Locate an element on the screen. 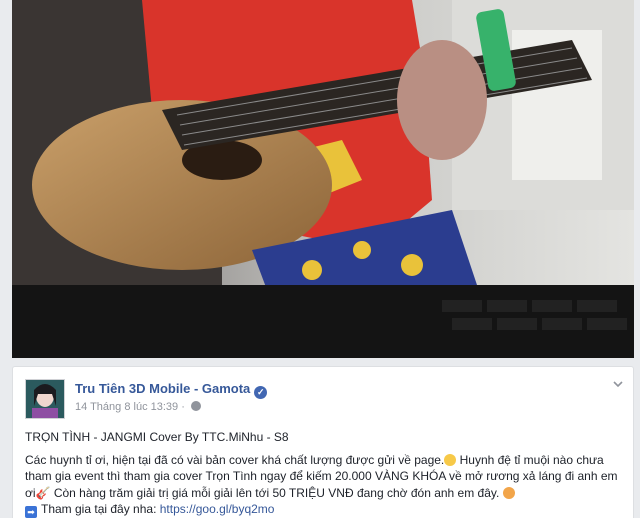 This screenshot has width=640, height=518. post-link: https://goo.gl/byq2mo is located at coordinates (217, 509).